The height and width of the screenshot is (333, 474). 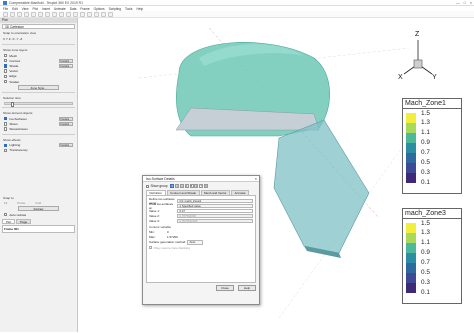 I want to click on menu-scripting: Scripting, so click(x=115, y=9).